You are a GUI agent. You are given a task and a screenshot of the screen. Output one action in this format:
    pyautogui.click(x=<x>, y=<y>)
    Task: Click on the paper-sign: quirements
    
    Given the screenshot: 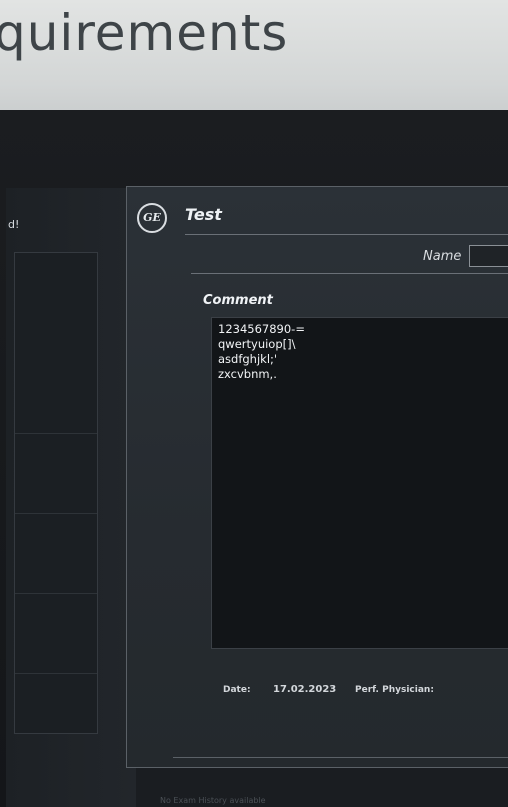 What is the action you would take?
    pyautogui.click(x=254, y=60)
    